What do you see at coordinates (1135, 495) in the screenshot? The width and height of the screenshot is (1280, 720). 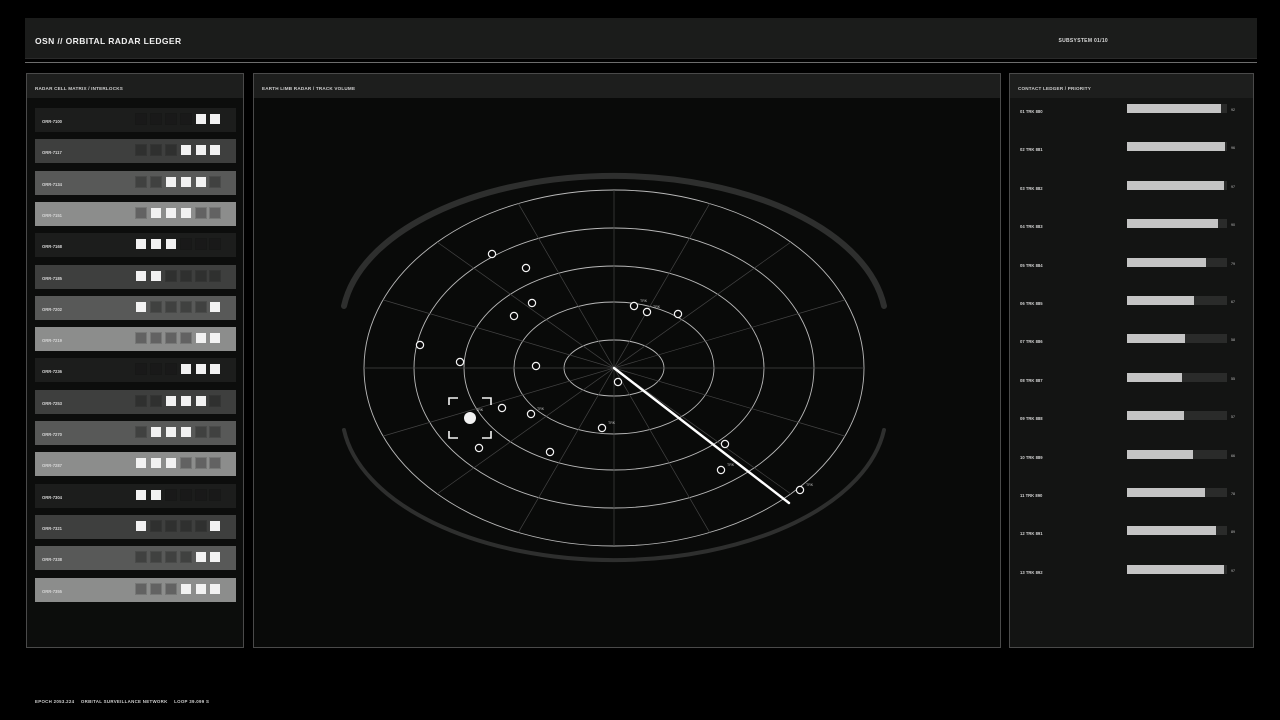 I see `track-row: 11 TRK 890 78` at bounding box center [1135, 495].